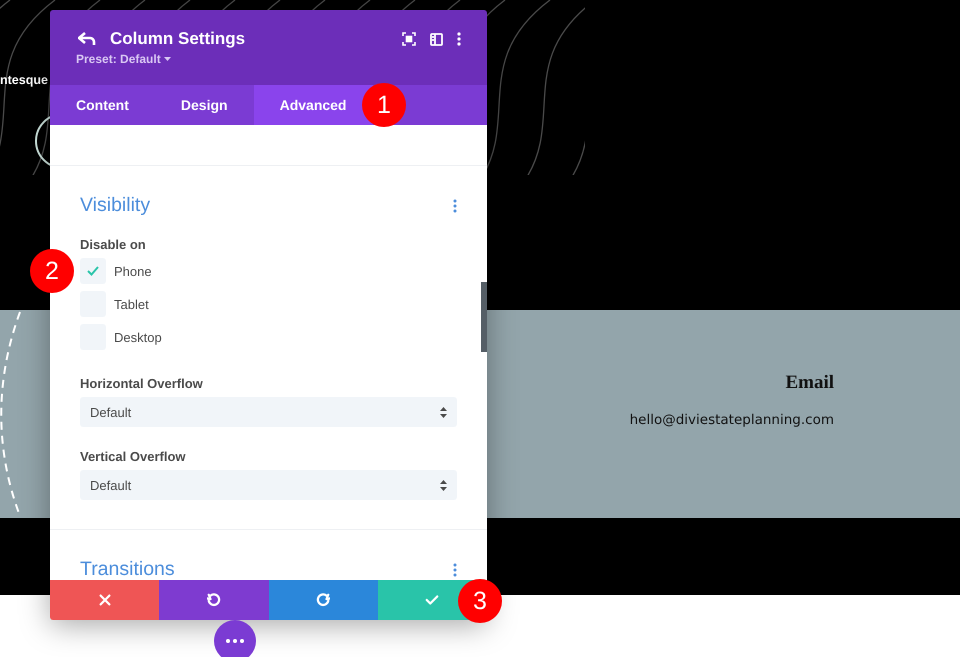 This screenshot has width=960, height=657. I want to click on redo-icon, so click(323, 600).